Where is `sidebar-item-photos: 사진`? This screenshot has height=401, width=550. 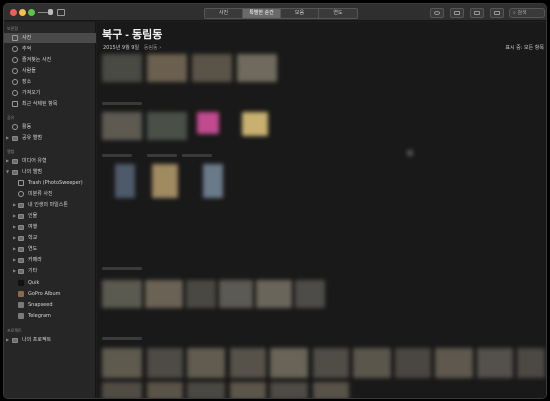 sidebar-item-photos: 사진 is located at coordinates (50, 38).